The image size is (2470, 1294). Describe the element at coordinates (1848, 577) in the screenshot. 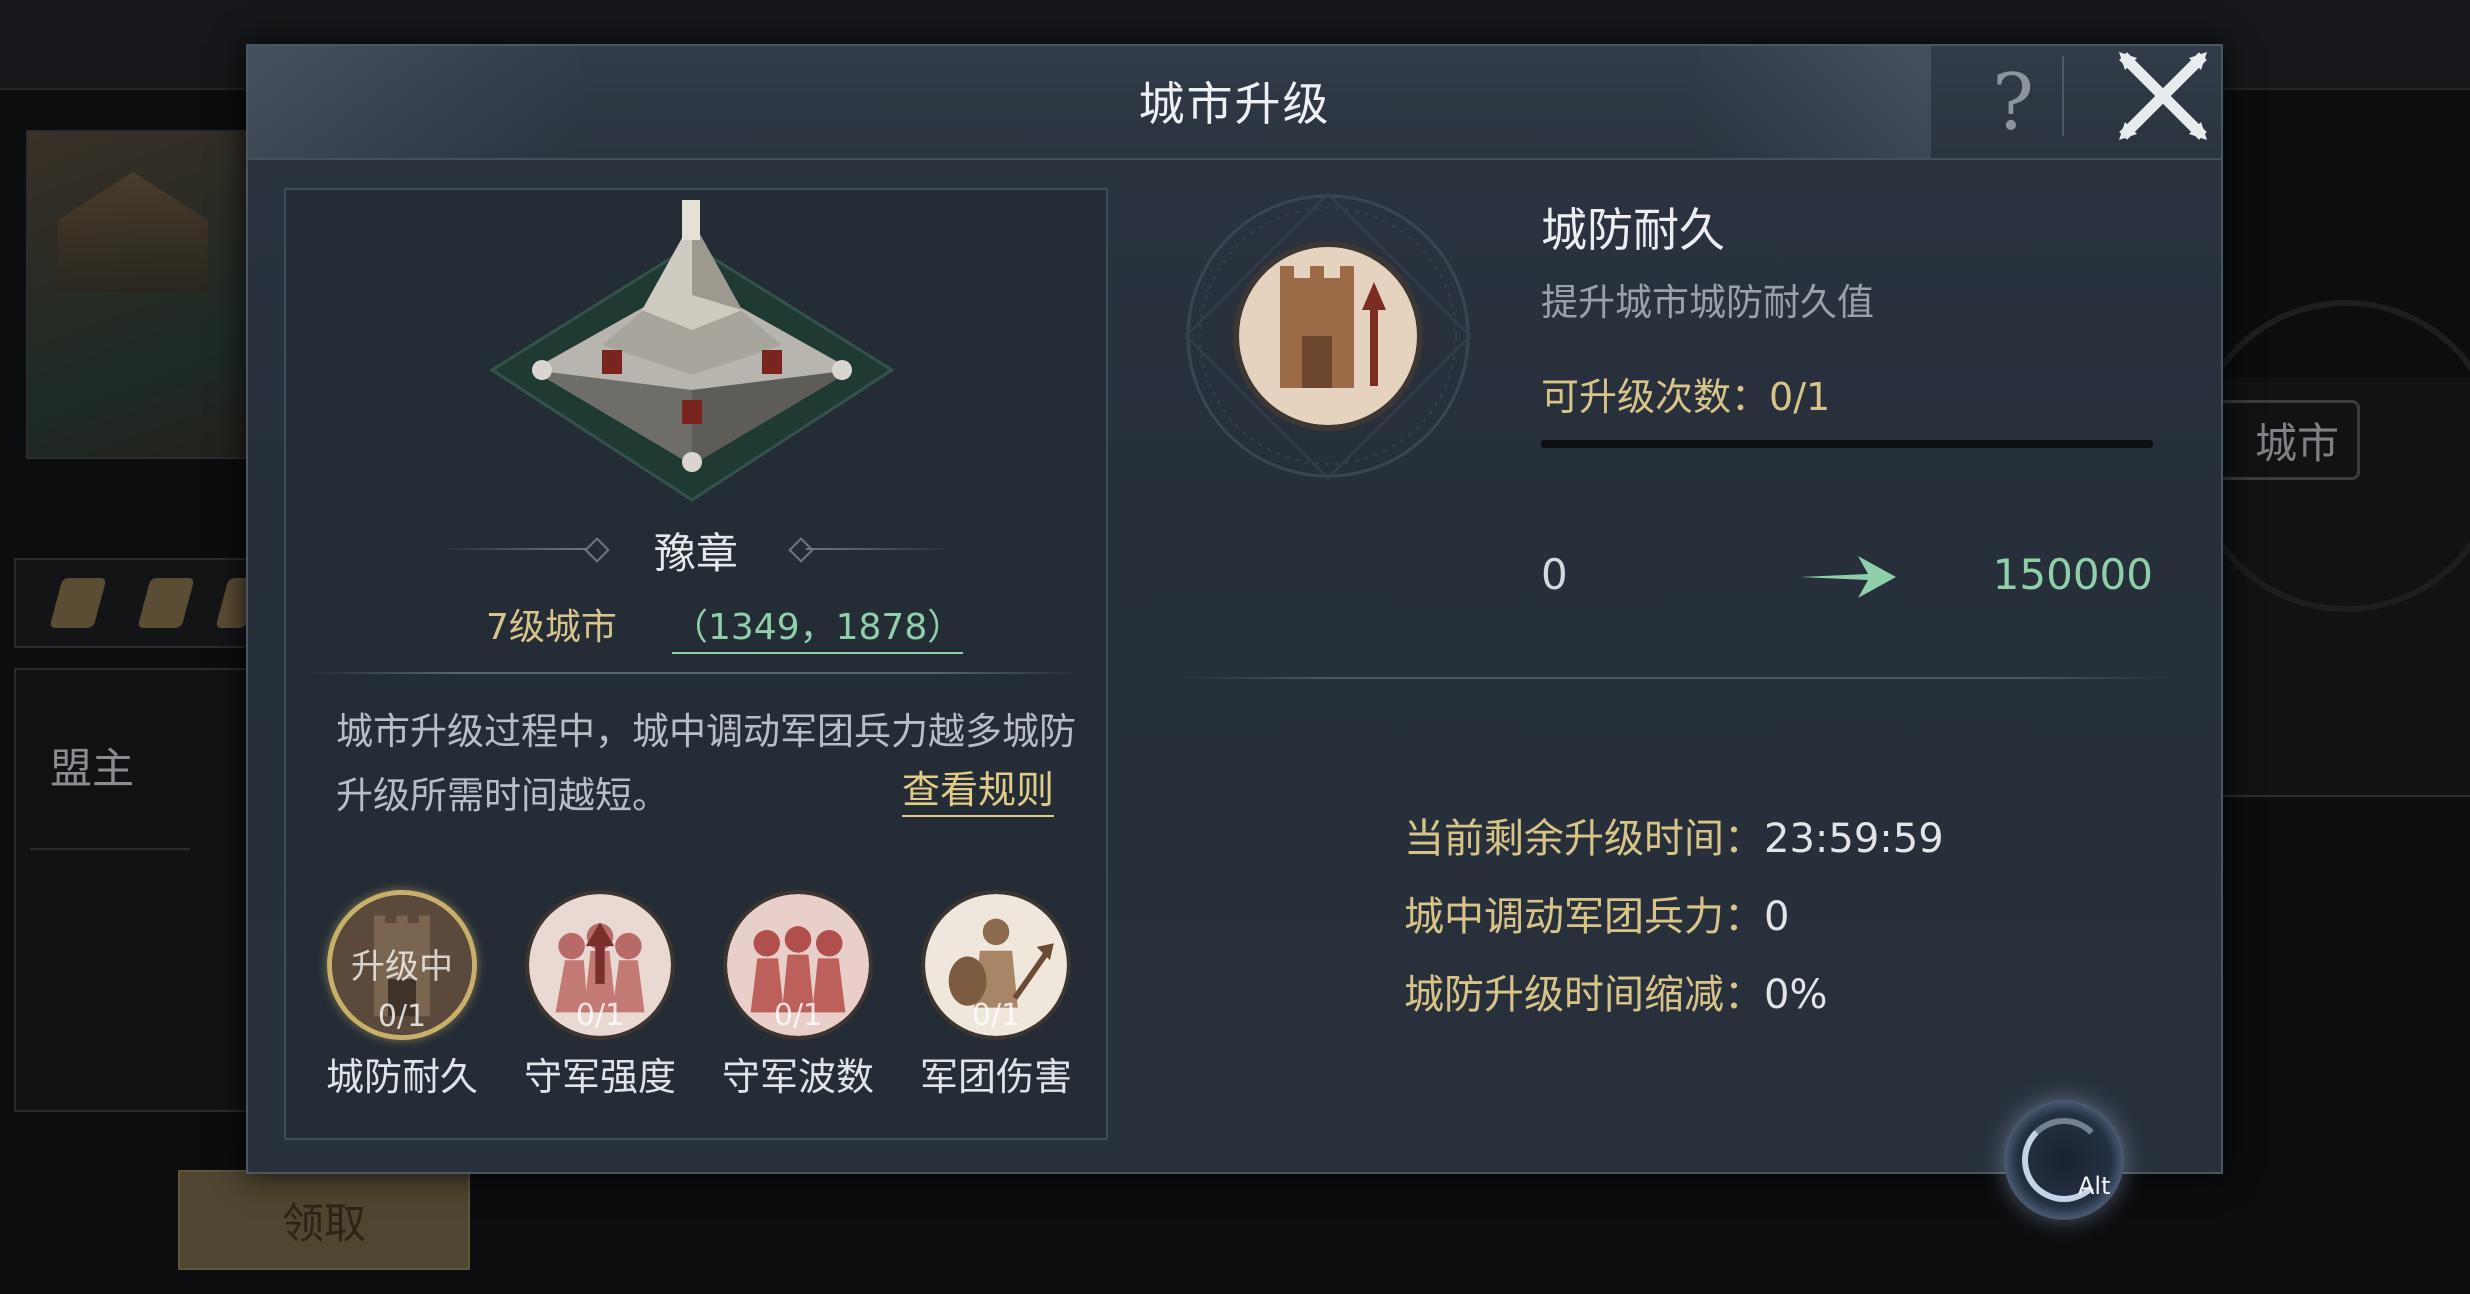

I see `arrow-right-icon` at that location.